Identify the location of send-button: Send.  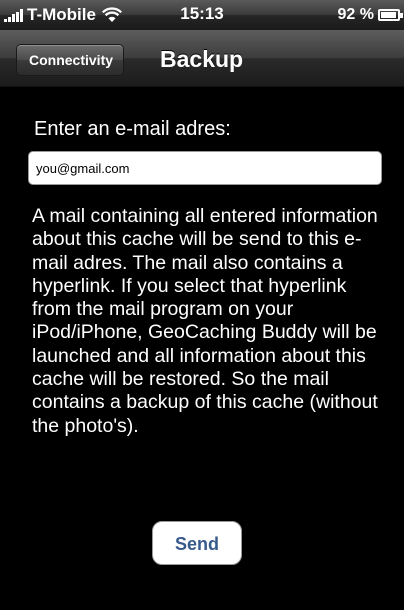
(197, 543).